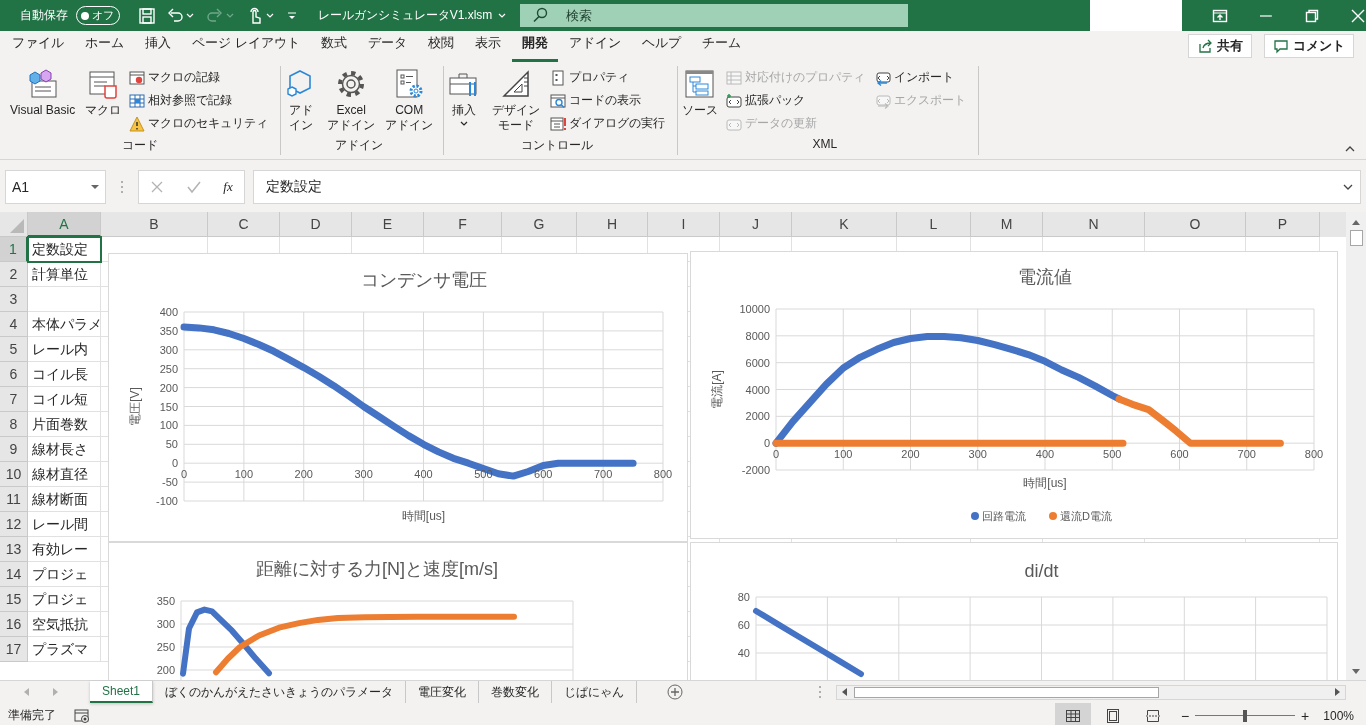 The height and width of the screenshot is (725, 1366). What do you see at coordinates (64, 374) in the screenshot?
I see `table-cell: コイル長` at bounding box center [64, 374].